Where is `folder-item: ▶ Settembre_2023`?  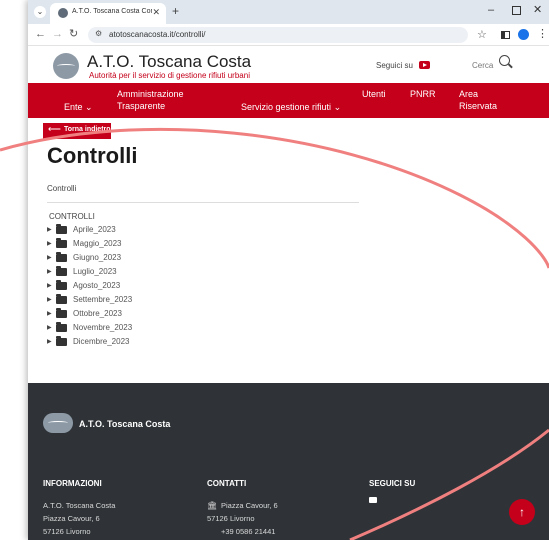 folder-item: ▶ Settembre_2023 is located at coordinates (147, 300).